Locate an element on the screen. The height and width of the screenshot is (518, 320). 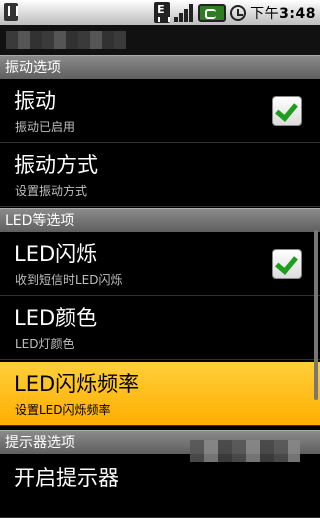
pref-summary: 设置振动方式 is located at coordinates (51, 191).